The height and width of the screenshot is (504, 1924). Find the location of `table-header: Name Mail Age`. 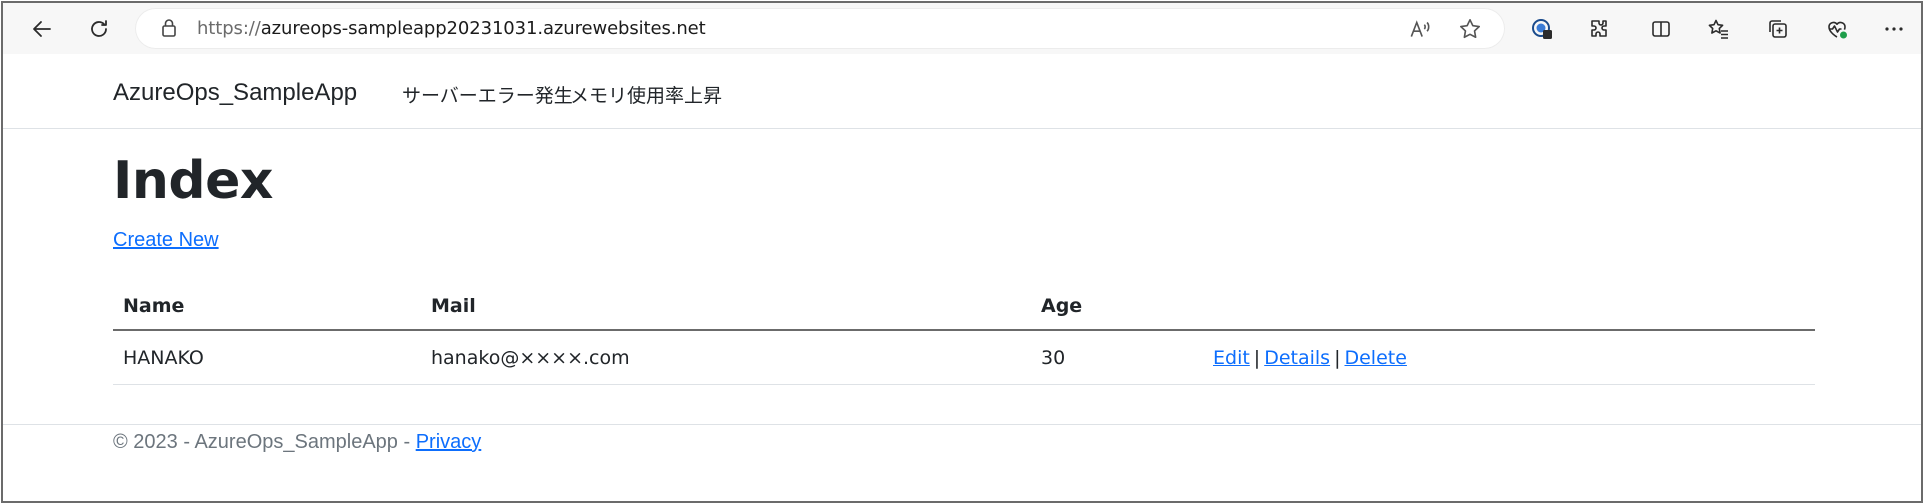

table-header: Name Mail Age is located at coordinates (964, 305).